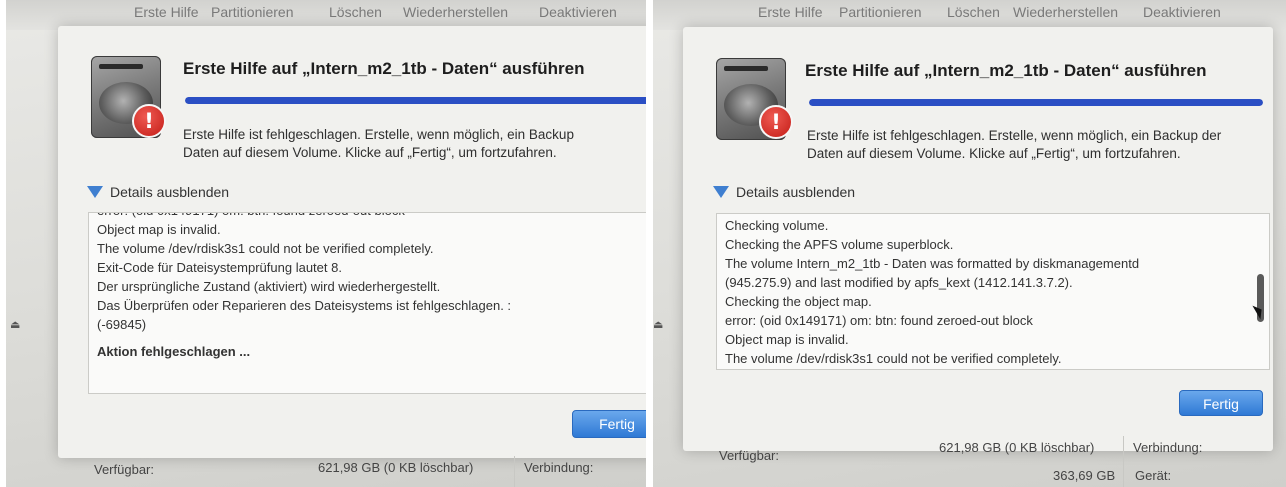 The width and height of the screenshot is (1286, 487). I want to click on log-line: Checking the object map., so click(798, 301).